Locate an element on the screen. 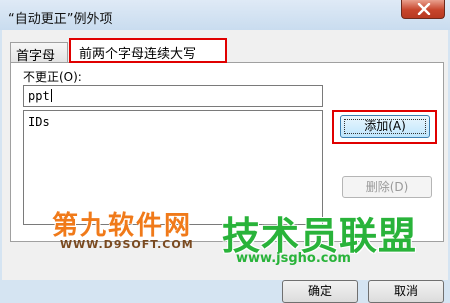 This screenshot has width=450, height=303. window-title: “自动更正”例外项 is located at coordinates (60, 19).